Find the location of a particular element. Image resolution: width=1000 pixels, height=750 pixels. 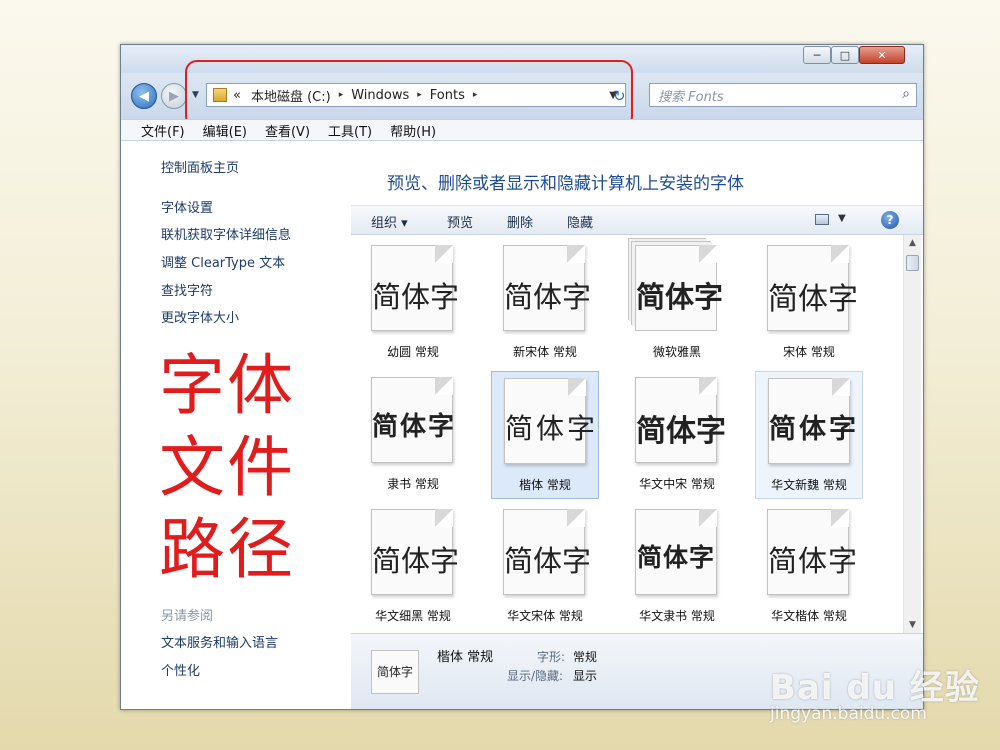

scroll-down-icon: ▼ is located at coordinates (912, 625).